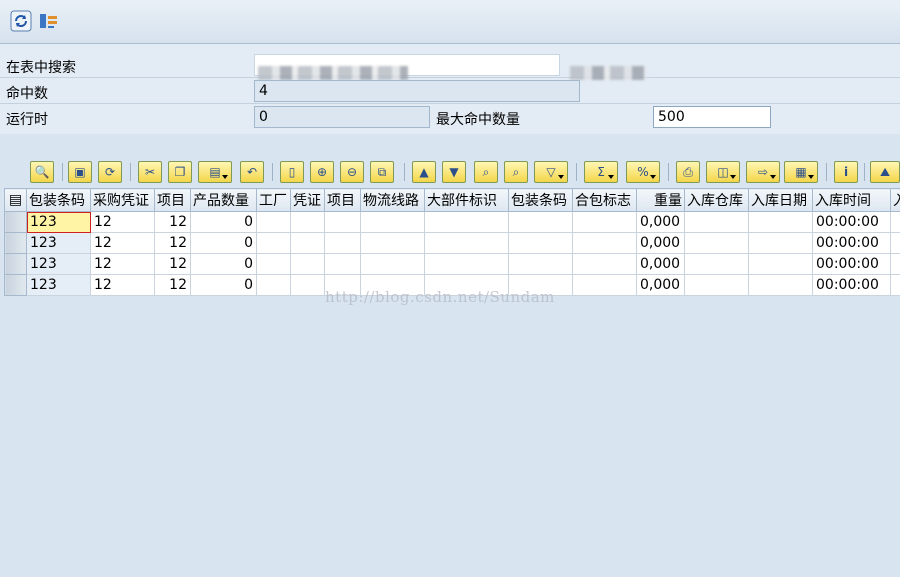 Image resolution: width=900 pixels, height=577 pixels. I want to click on column-header: 产品数量, so click(223, 200).